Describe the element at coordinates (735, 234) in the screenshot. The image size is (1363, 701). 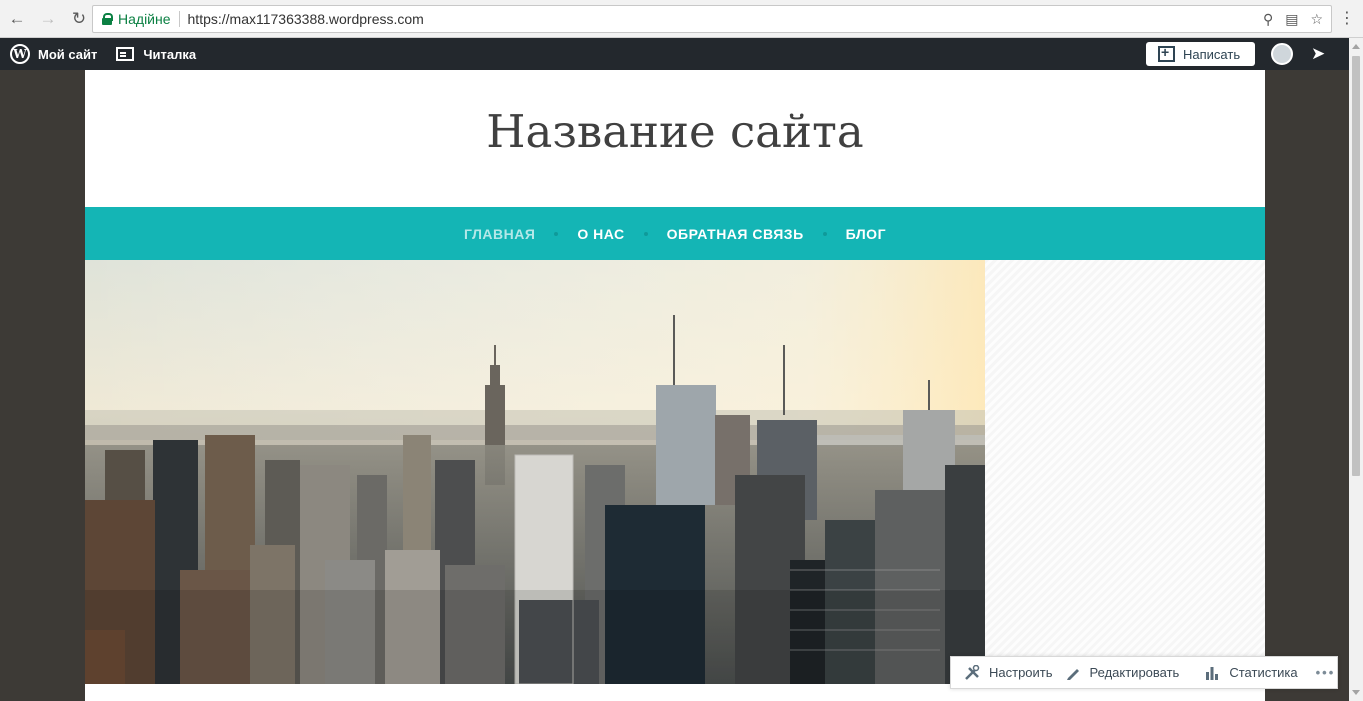
I see `nav-item-contact: ОБРАТНАЯ СВЯЗЬ` at that location.